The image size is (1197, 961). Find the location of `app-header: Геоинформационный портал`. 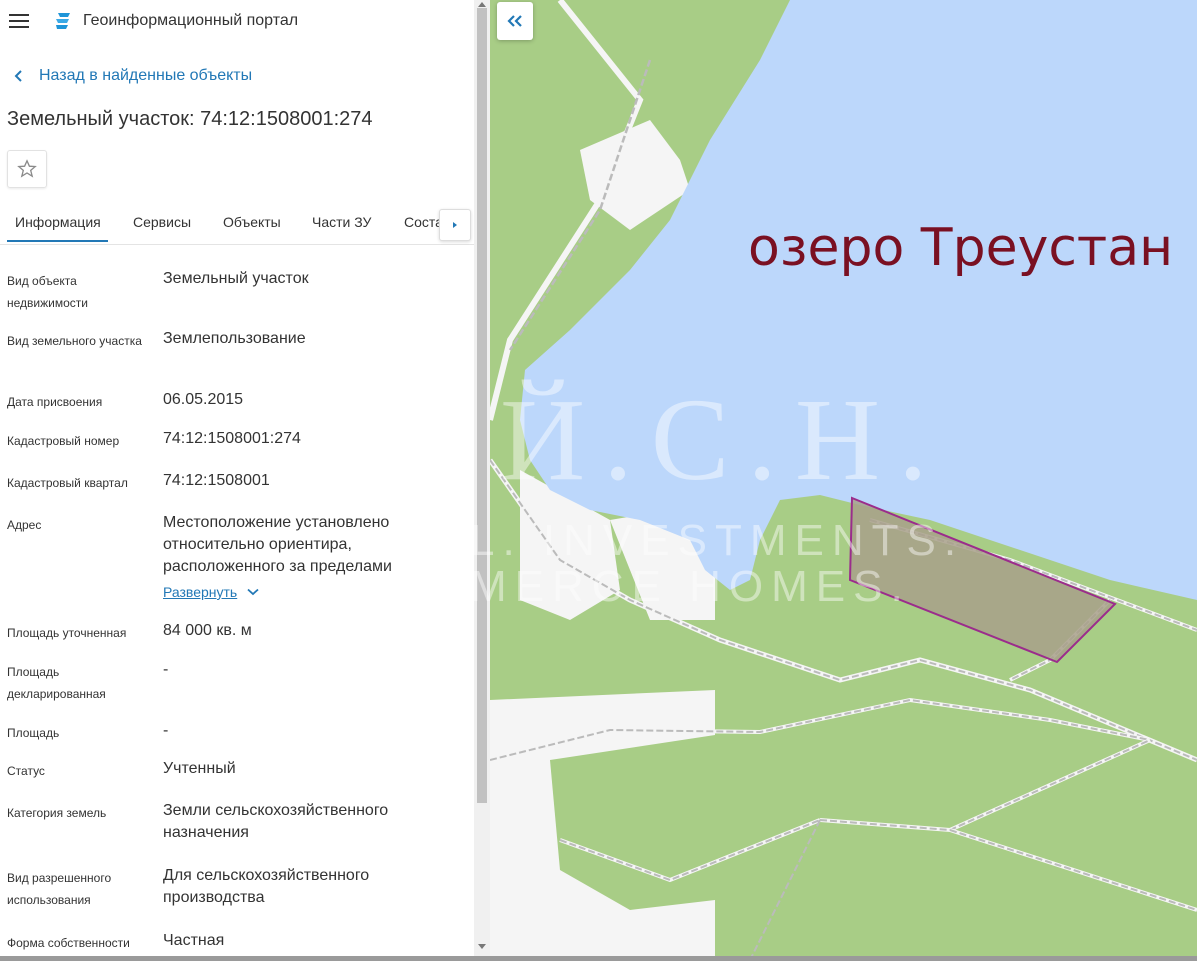

app-header: Геоинформационный портал is located at coordinates (237, 22).